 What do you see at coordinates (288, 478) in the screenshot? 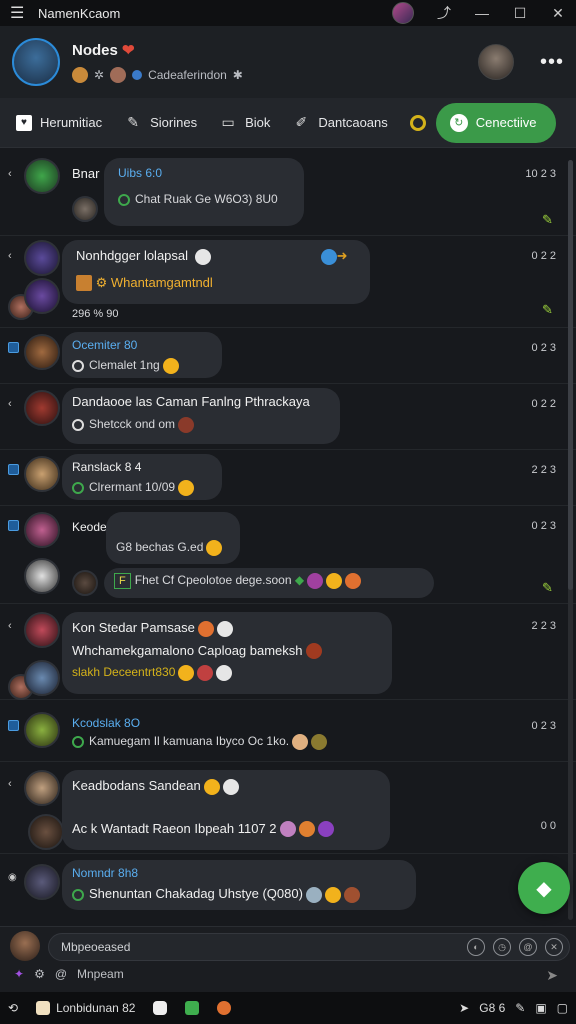
I see `chat-row: Ranslack 8 4 Clrermant 10/09 2 2 3` at bounding box center [288, 478].